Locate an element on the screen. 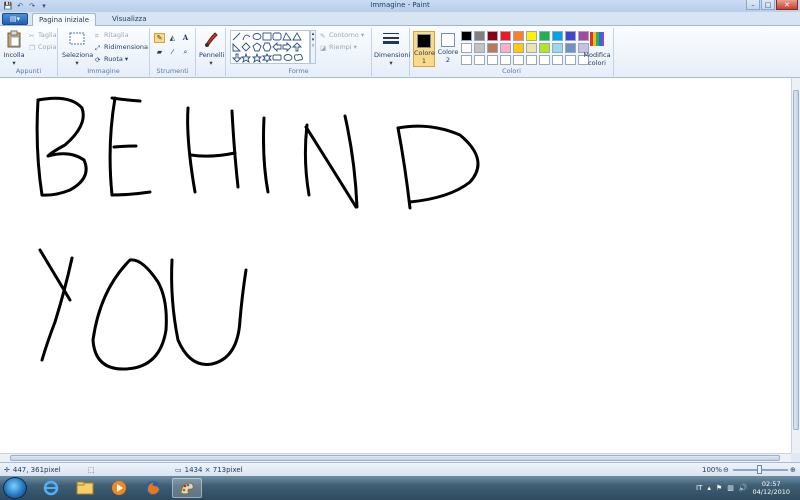 The width and height of the screenshot is (800, 500). firefox-icon is located at coordinates (153, 488).